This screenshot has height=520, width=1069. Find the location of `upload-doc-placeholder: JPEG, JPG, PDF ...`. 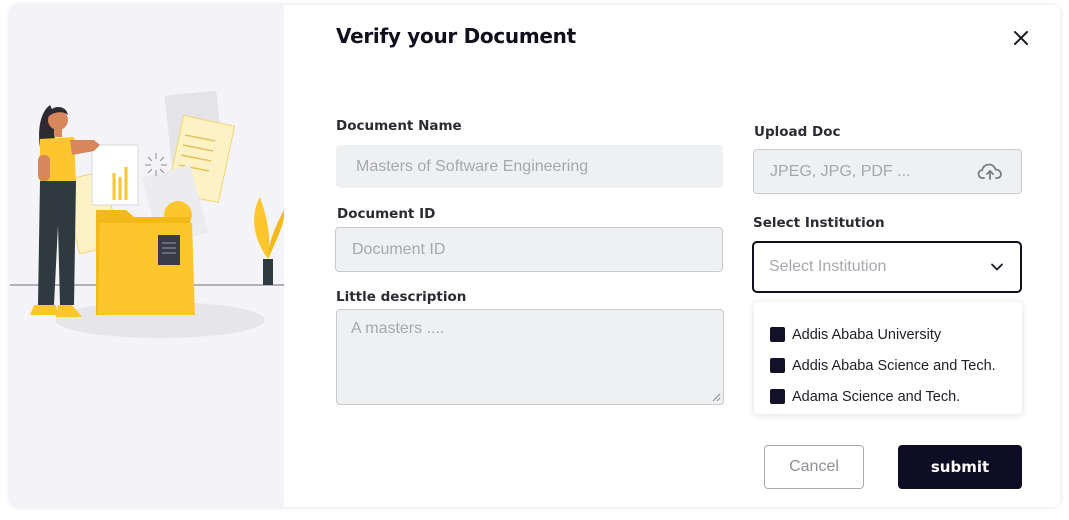

upload-doc-placeholder: JPEG, JPG, PDF ... is located at coordinates (840, 171).